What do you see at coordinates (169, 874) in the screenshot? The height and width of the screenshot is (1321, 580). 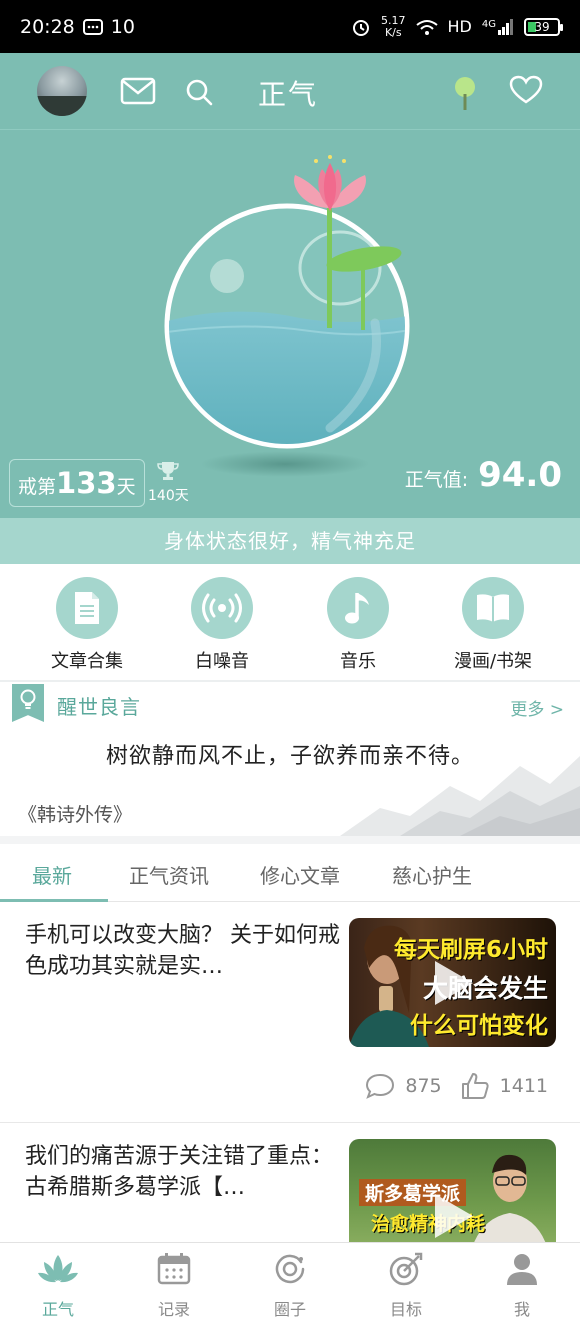 I see `tab-news: 正气资讯` at bounding box center [169, 874].